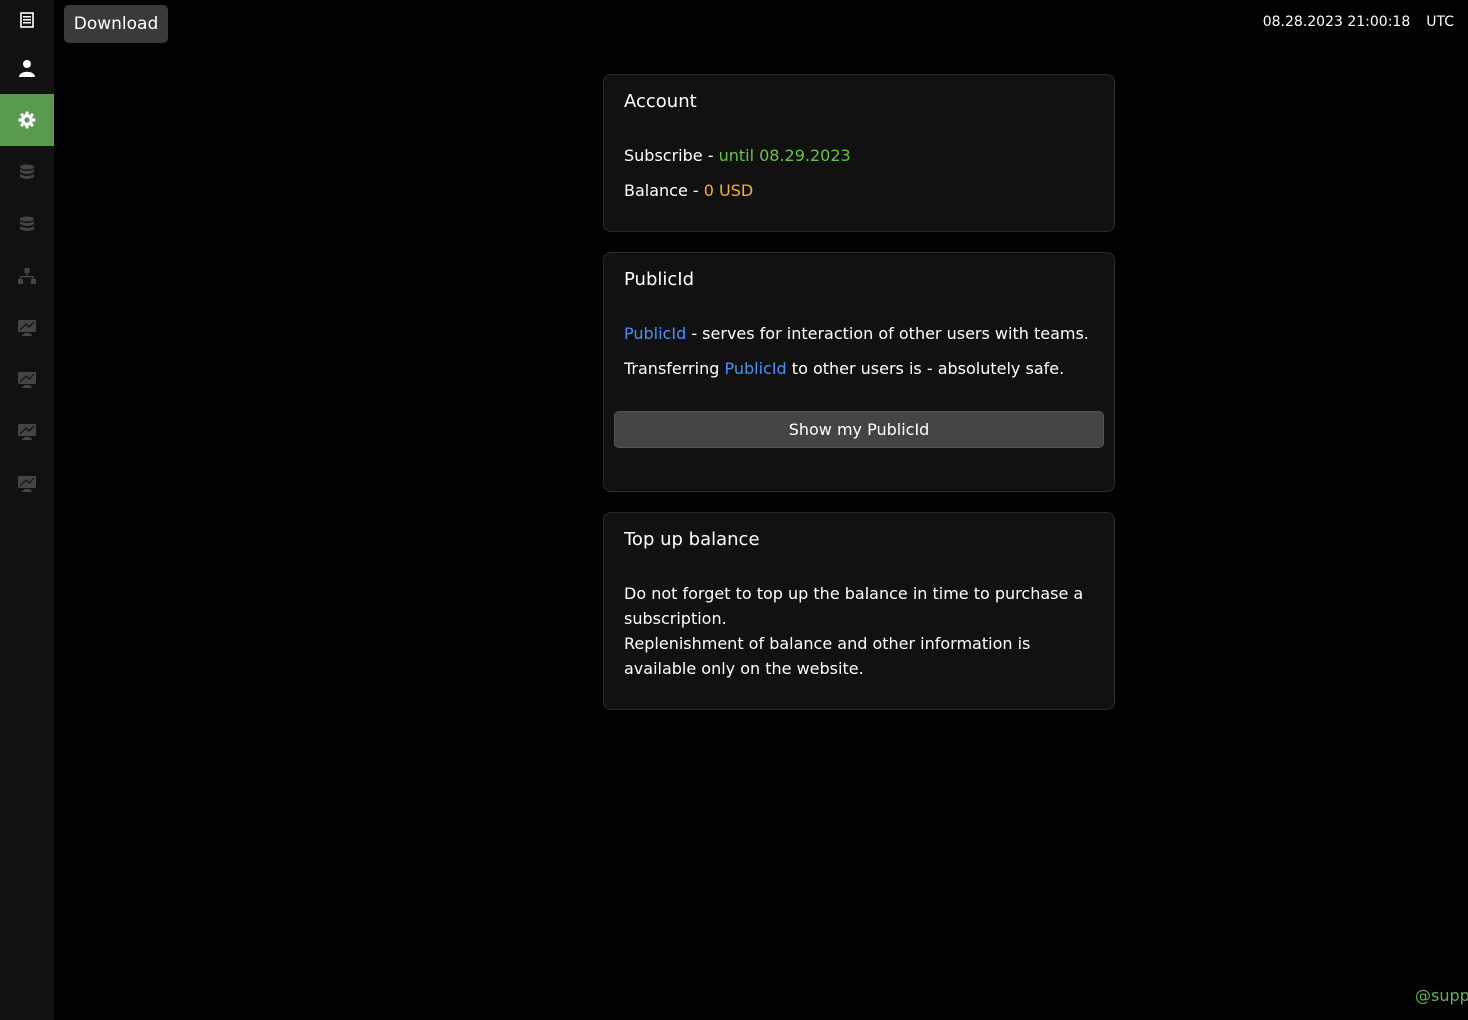 The height and width of the screenshot is (1020, 1468). I want to click on account-title: Account, so click(660, 101).